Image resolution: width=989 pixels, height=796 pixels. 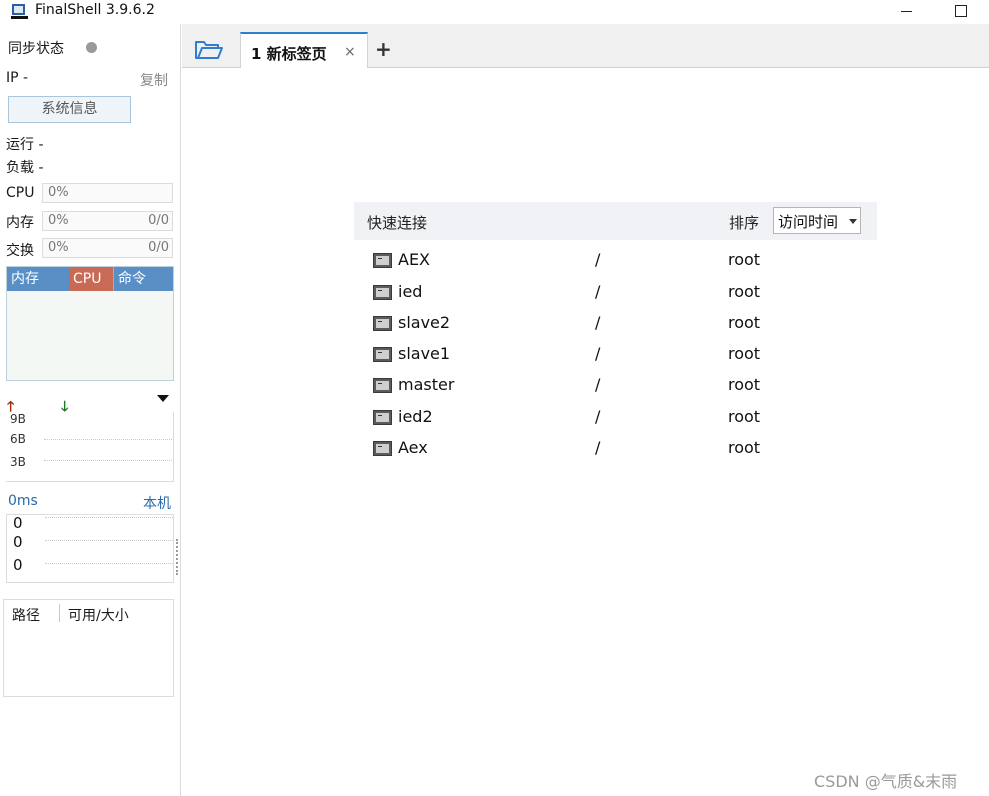 What do you see at coordinates (20, 251) in the screenshot?
I see `swap-label: 交换` at bounding box center [20, 251].